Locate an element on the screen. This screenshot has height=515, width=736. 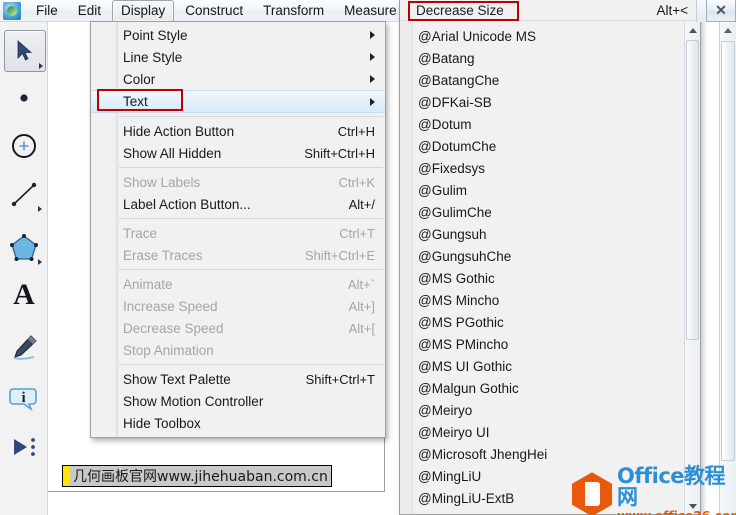
font-option: @MS Gothic is located at coordinates (542, 279).